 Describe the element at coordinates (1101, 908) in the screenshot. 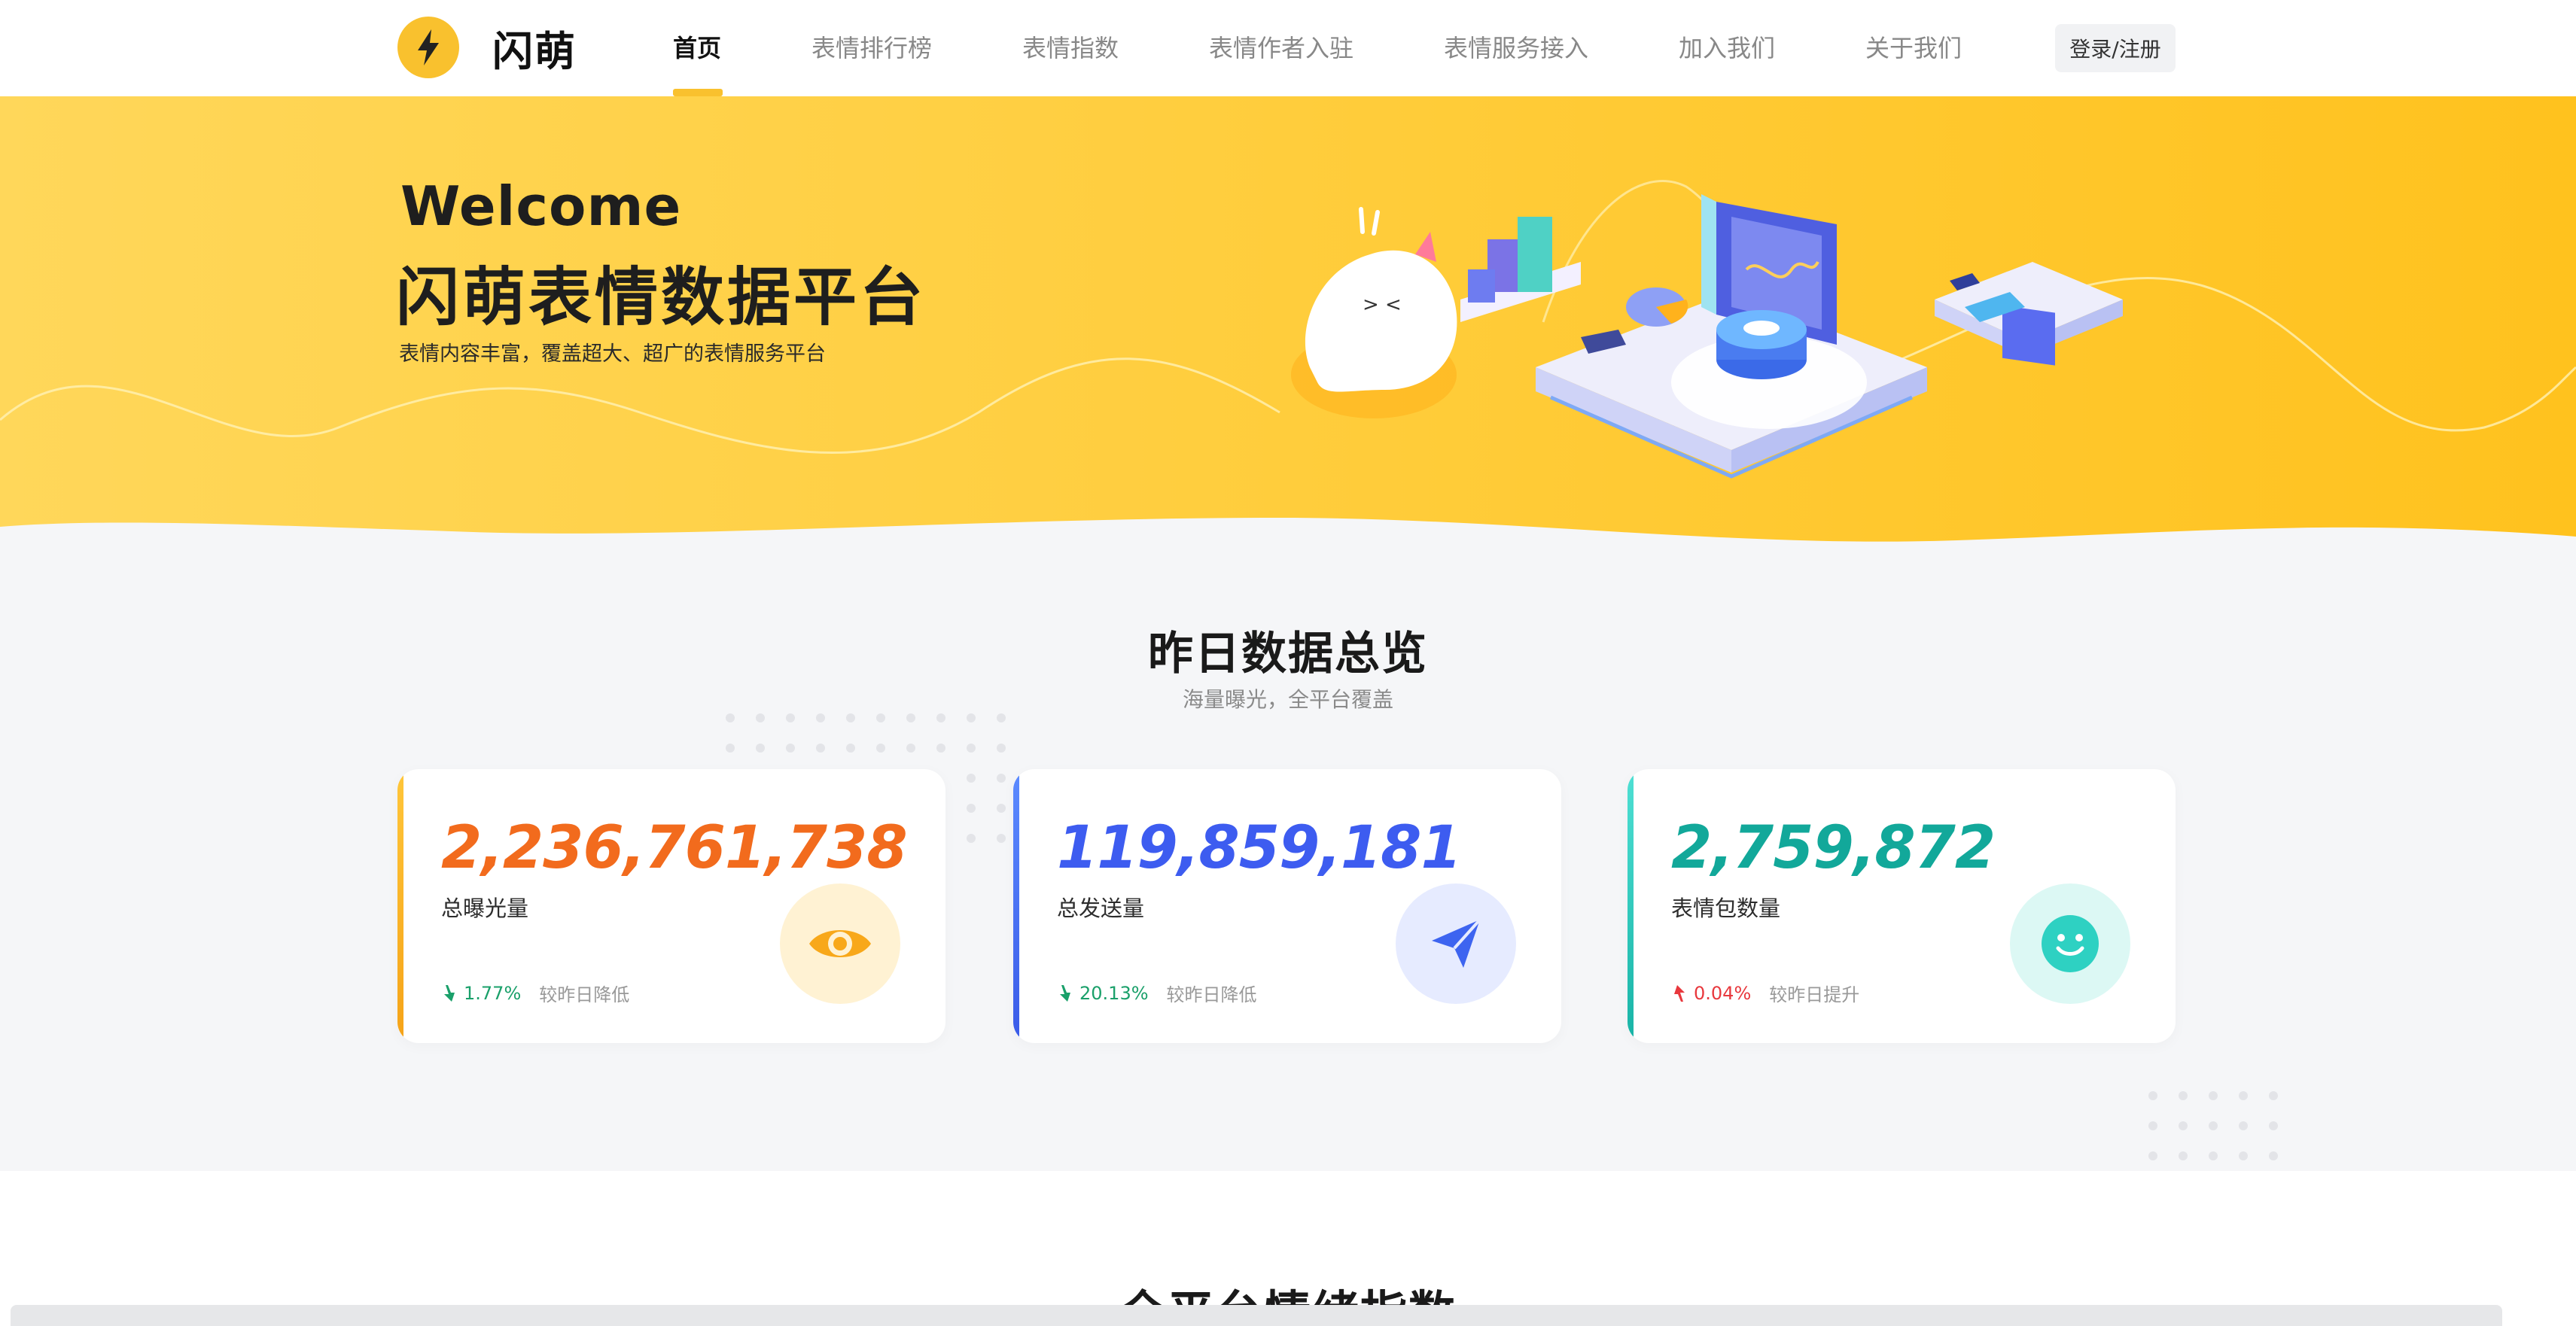

I see `stat-label: 总发送量` at that location.